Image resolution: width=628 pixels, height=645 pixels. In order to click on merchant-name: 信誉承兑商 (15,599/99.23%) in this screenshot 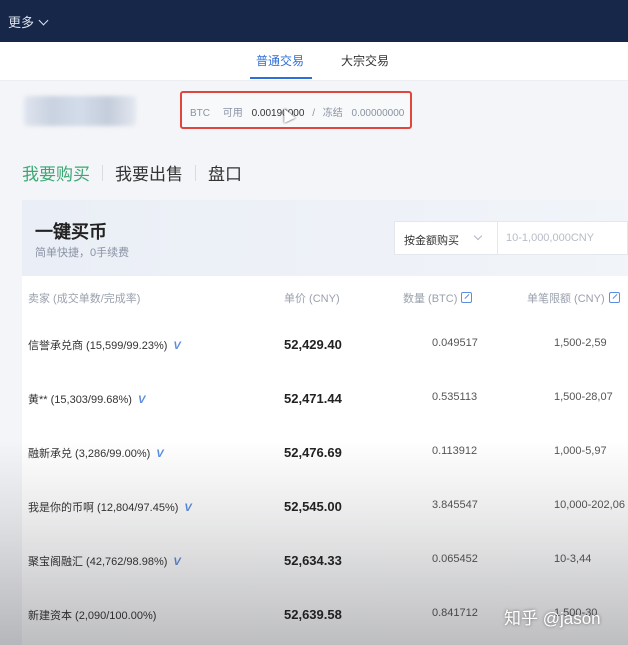, I will do `click(98, 346)`.